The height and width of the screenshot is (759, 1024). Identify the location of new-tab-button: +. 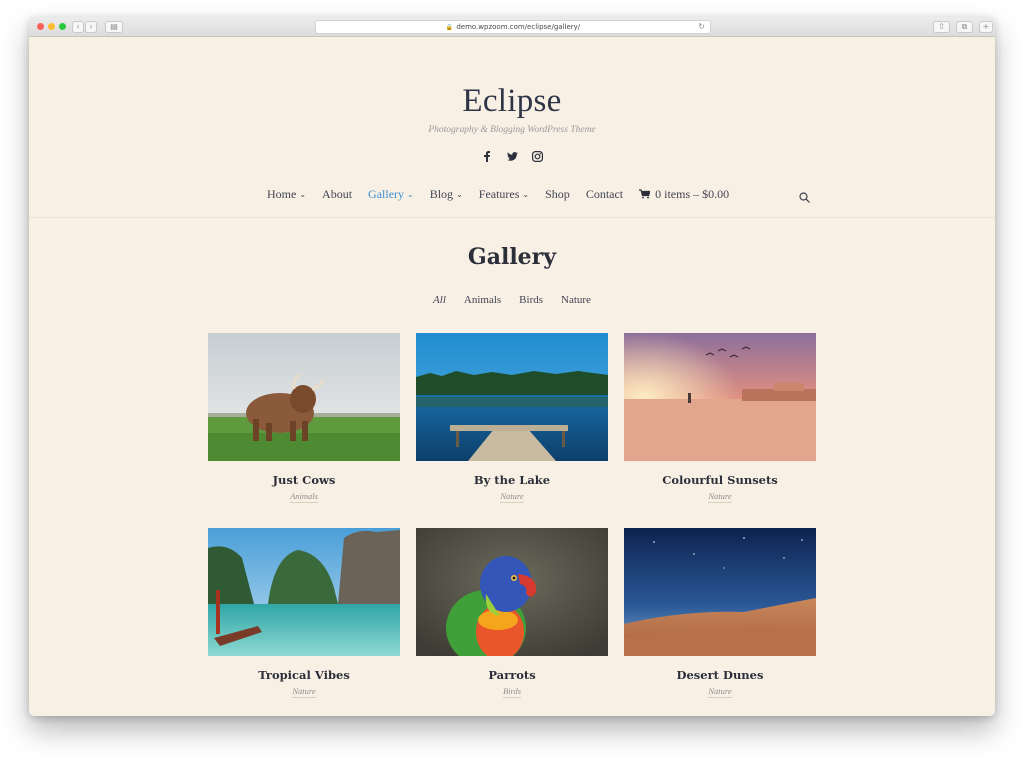
(986, 27).